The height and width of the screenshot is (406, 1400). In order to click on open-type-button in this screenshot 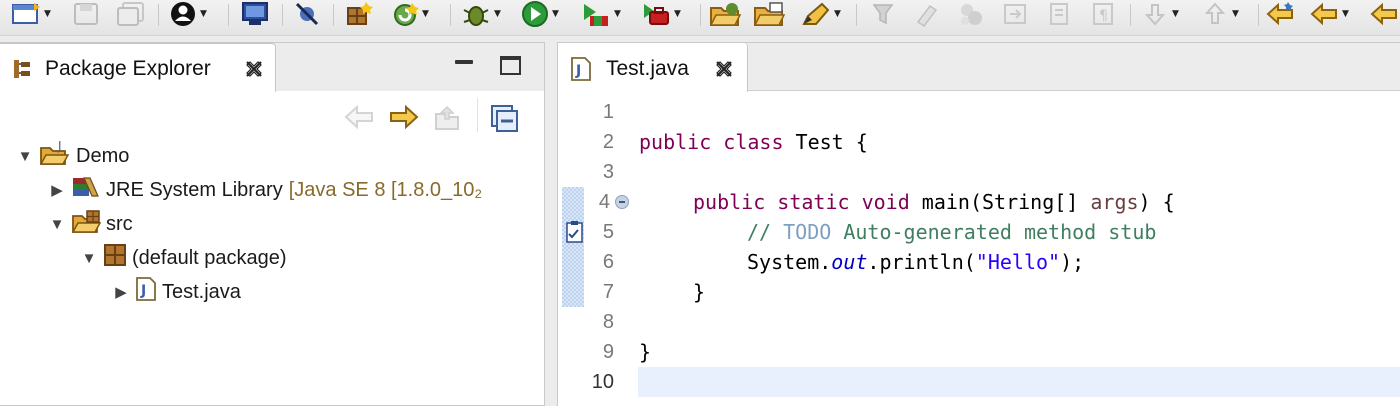, I will do `click(769, 14)`.